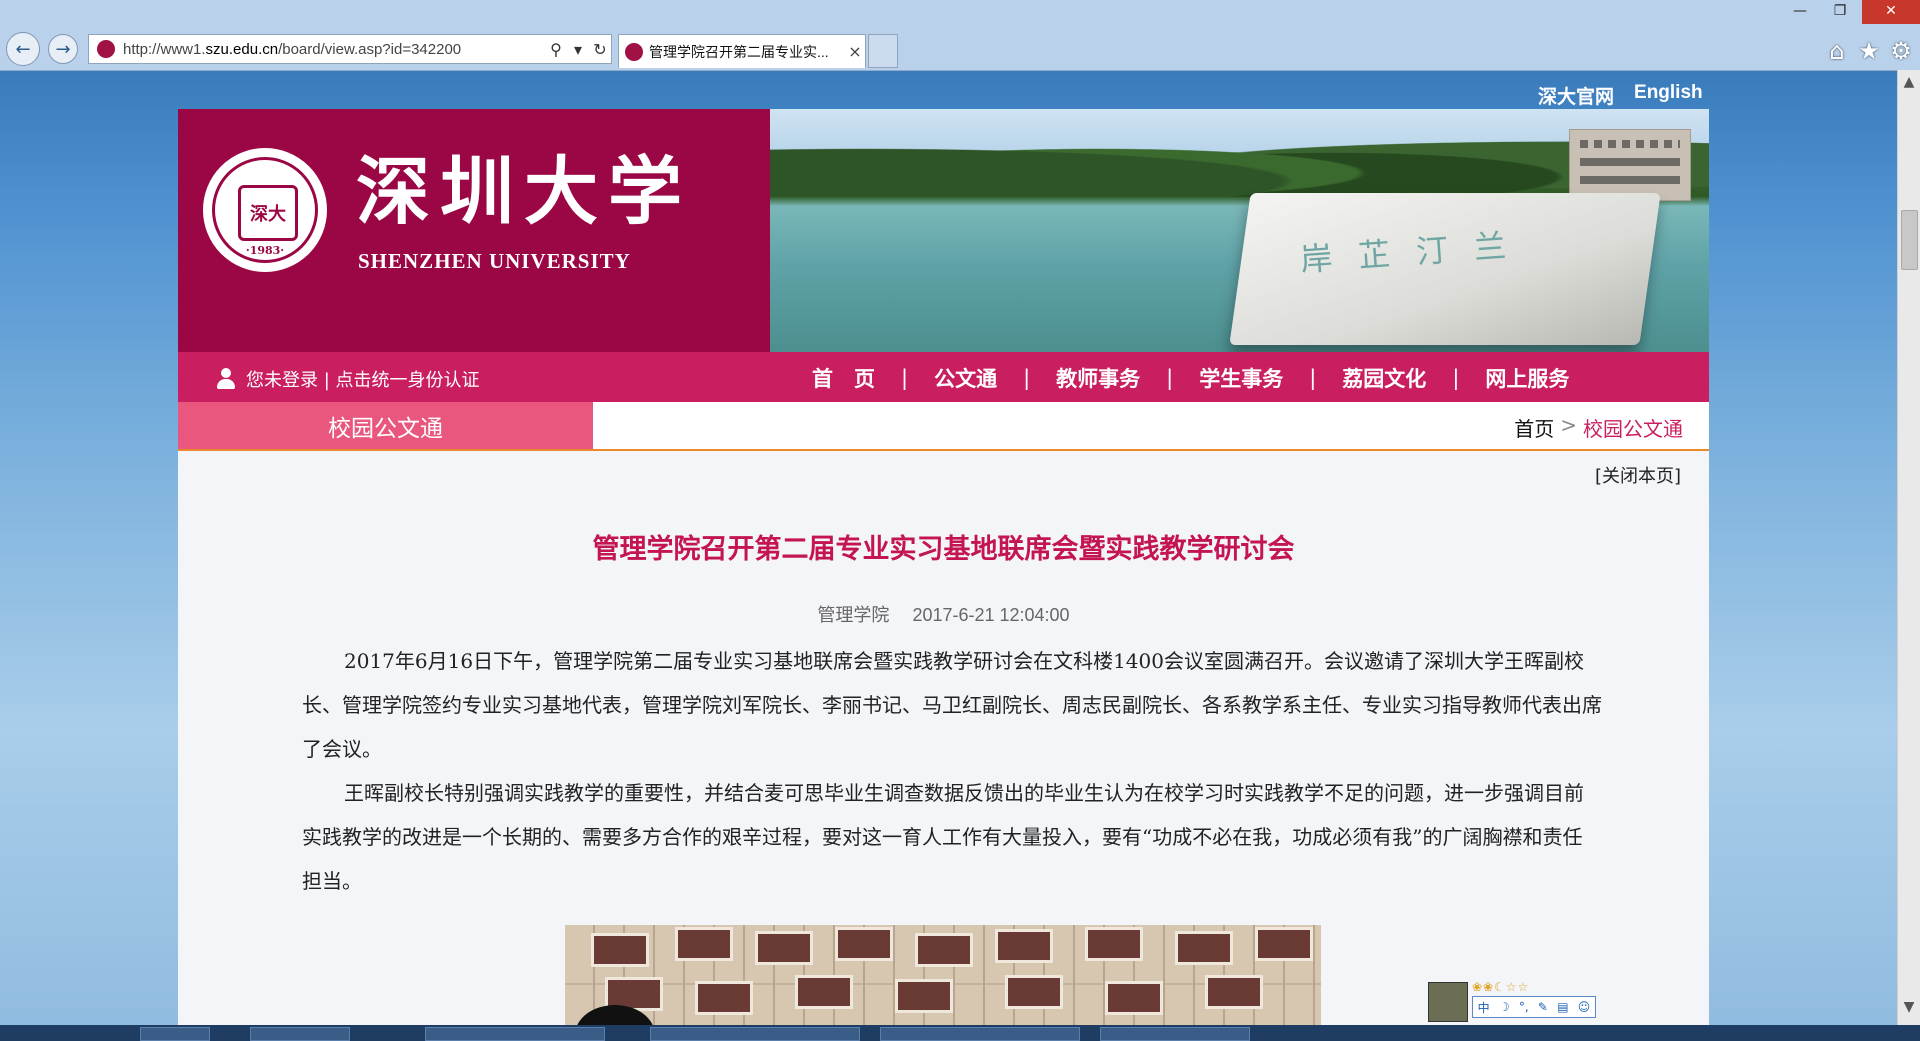  What do you see at coordinates (943, 549) in the screenshot?
I see `article-title: 管理学院召开第二届专业实习基地联席会暨实践教学研讨会` at bounding box center [943, 549].